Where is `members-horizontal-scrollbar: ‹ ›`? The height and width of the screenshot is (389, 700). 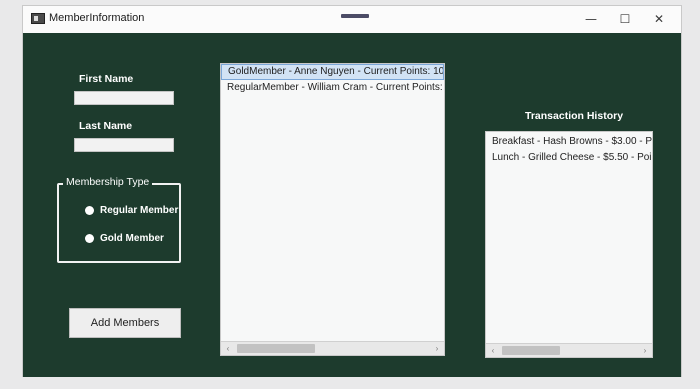 members-horizontal-scrollbar: ‹ › is located at coordinates (332, 348).